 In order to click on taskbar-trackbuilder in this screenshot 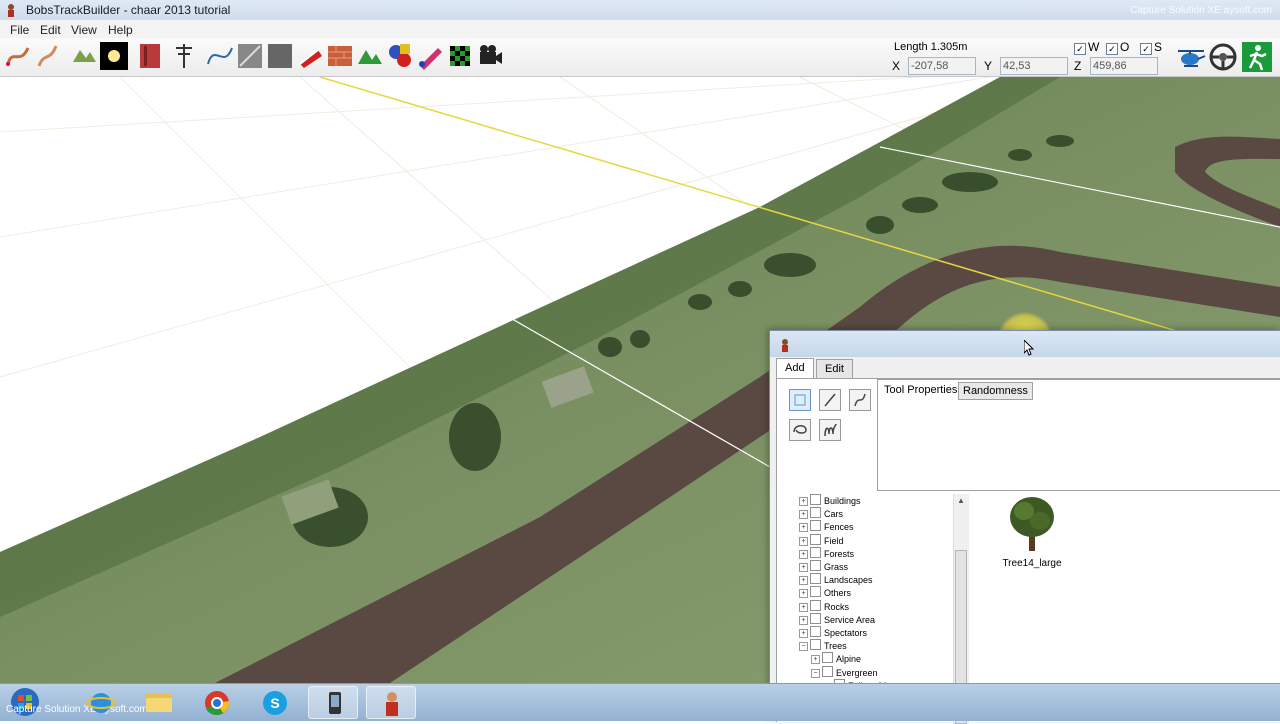, I will do `click(391, 702)`.